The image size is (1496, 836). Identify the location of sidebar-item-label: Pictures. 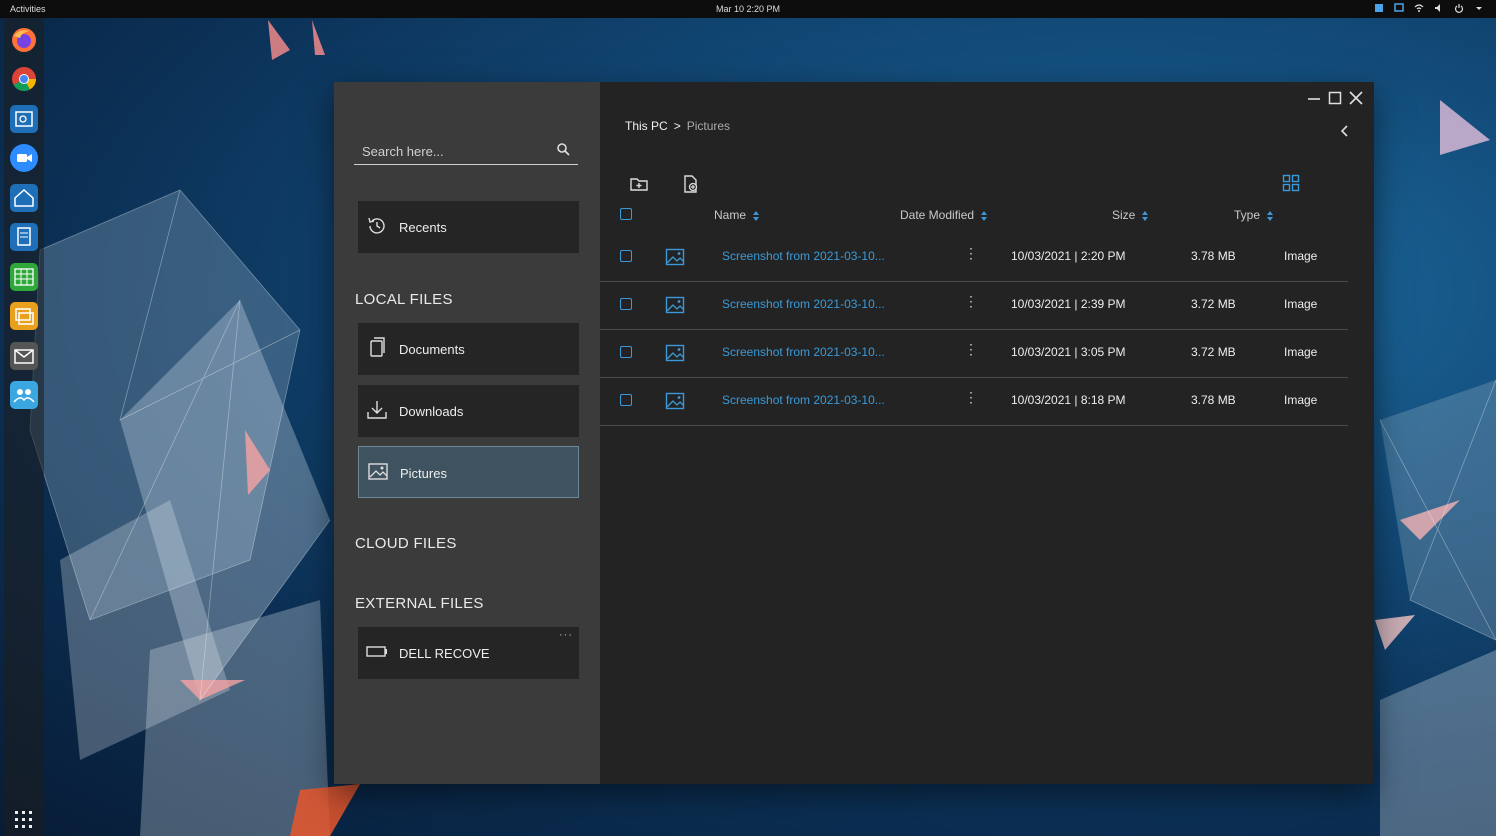
(423, 473).